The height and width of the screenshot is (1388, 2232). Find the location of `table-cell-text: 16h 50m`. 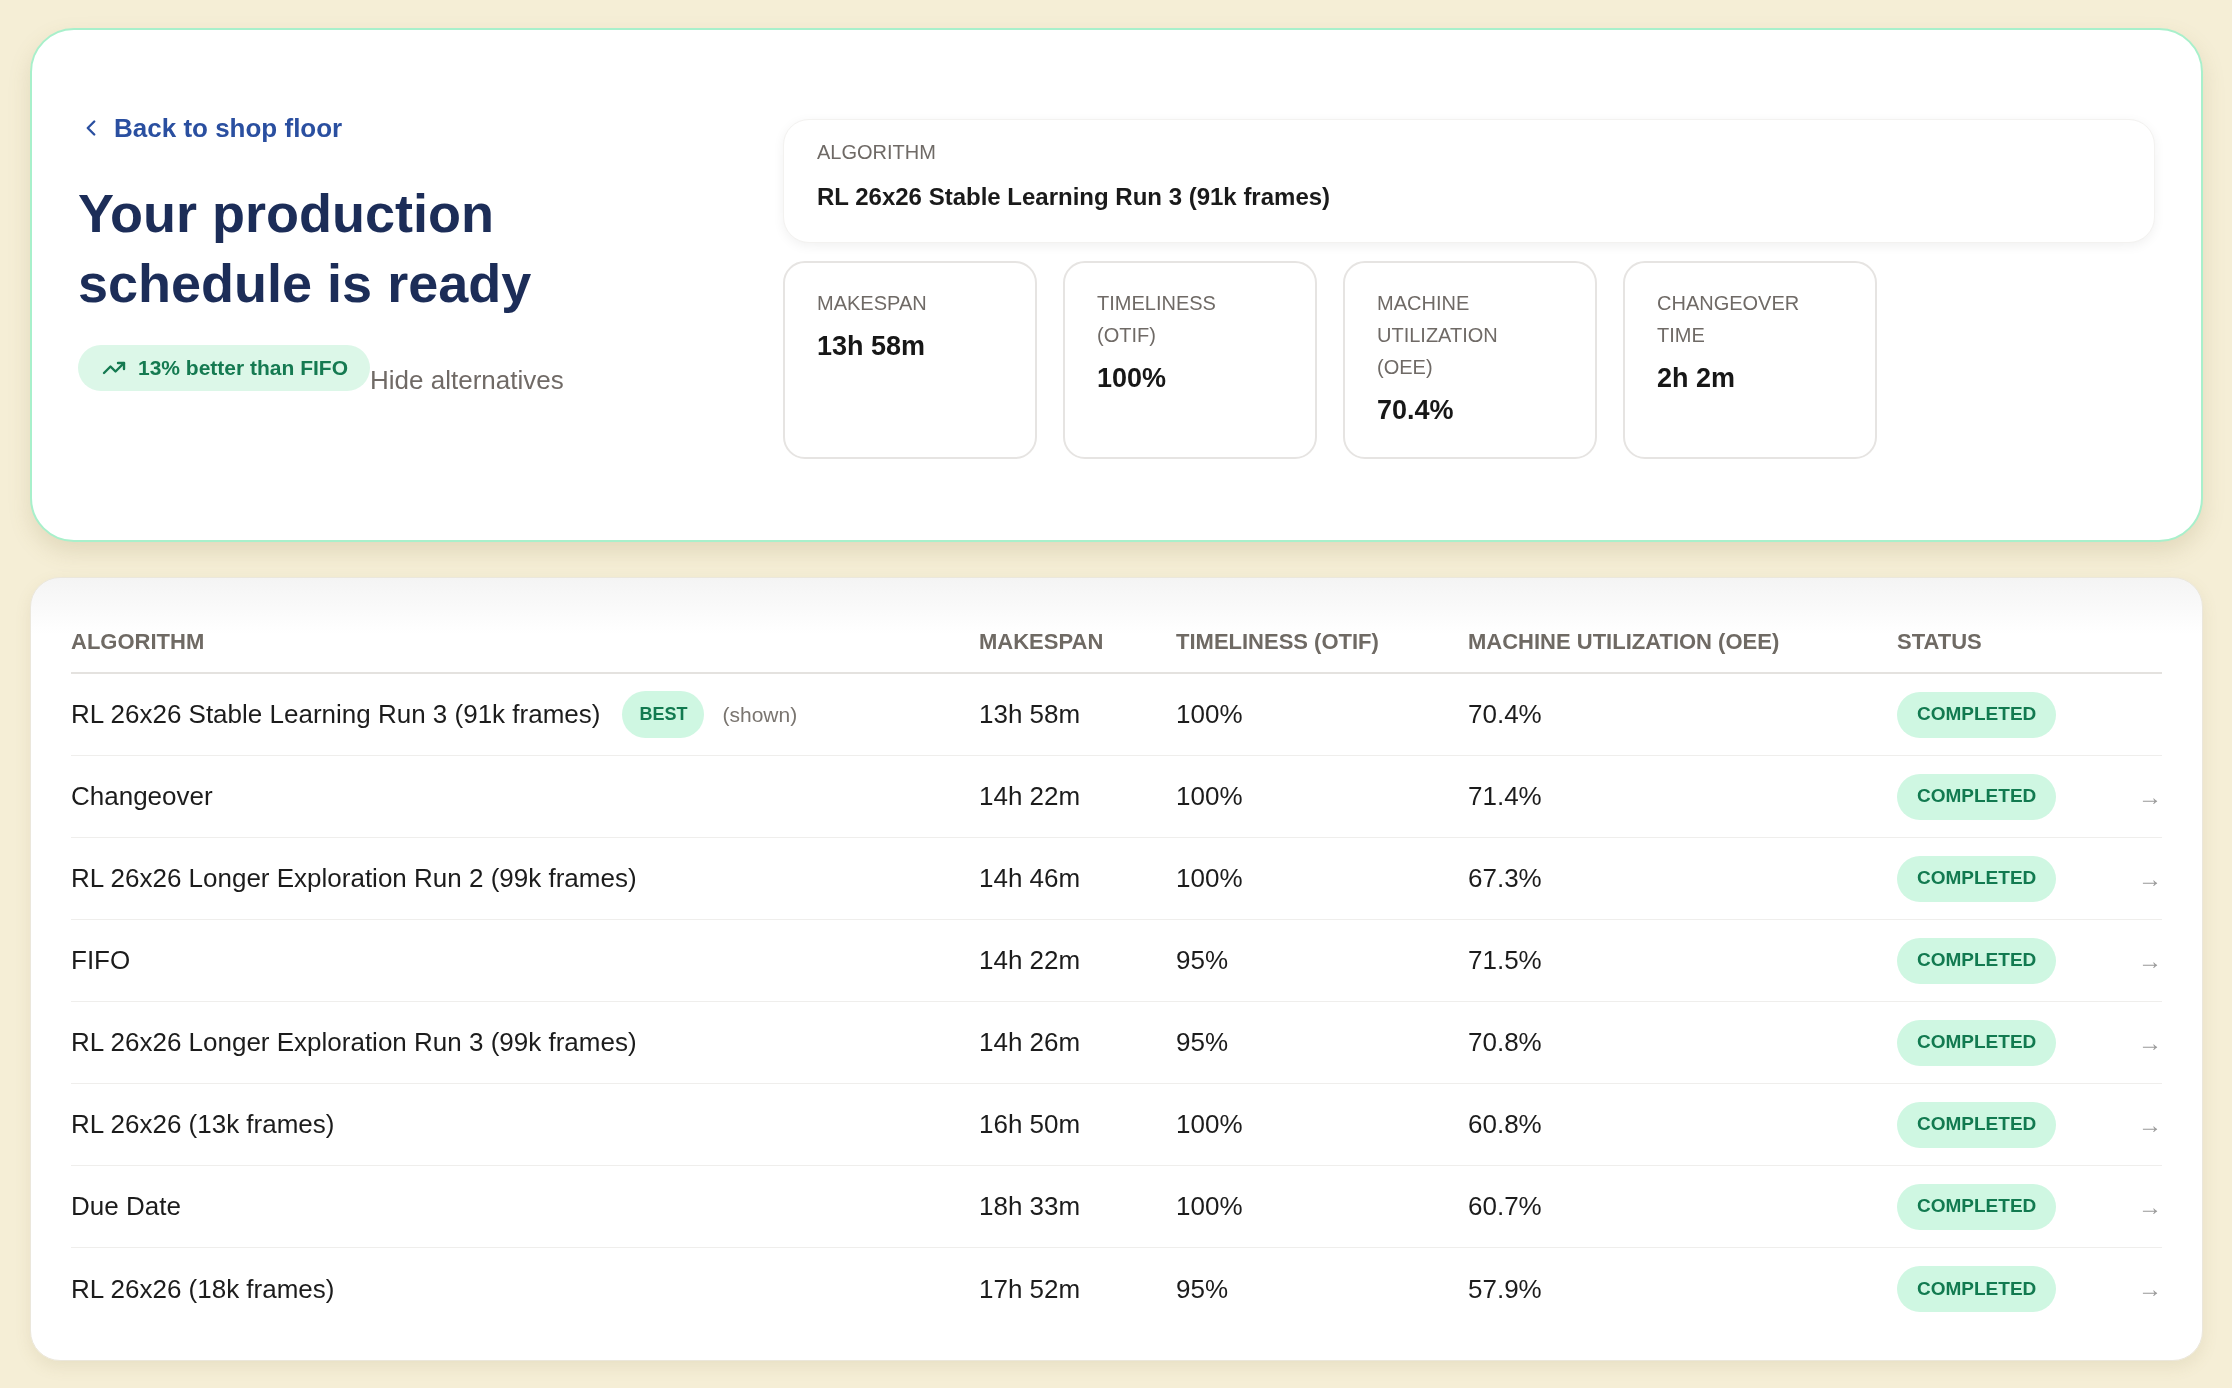

table-cell-text: 16h 50m is located at coordinates (1030, 1124).